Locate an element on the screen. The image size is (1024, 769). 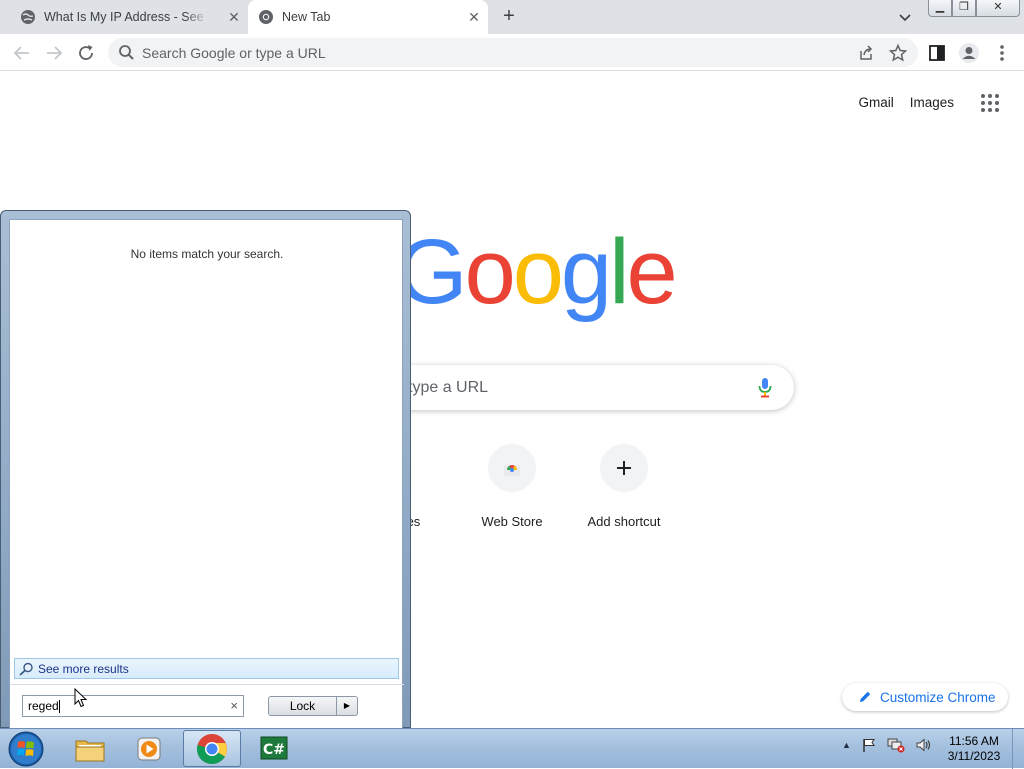
media-player-icon is located at coordinates (149, 748).